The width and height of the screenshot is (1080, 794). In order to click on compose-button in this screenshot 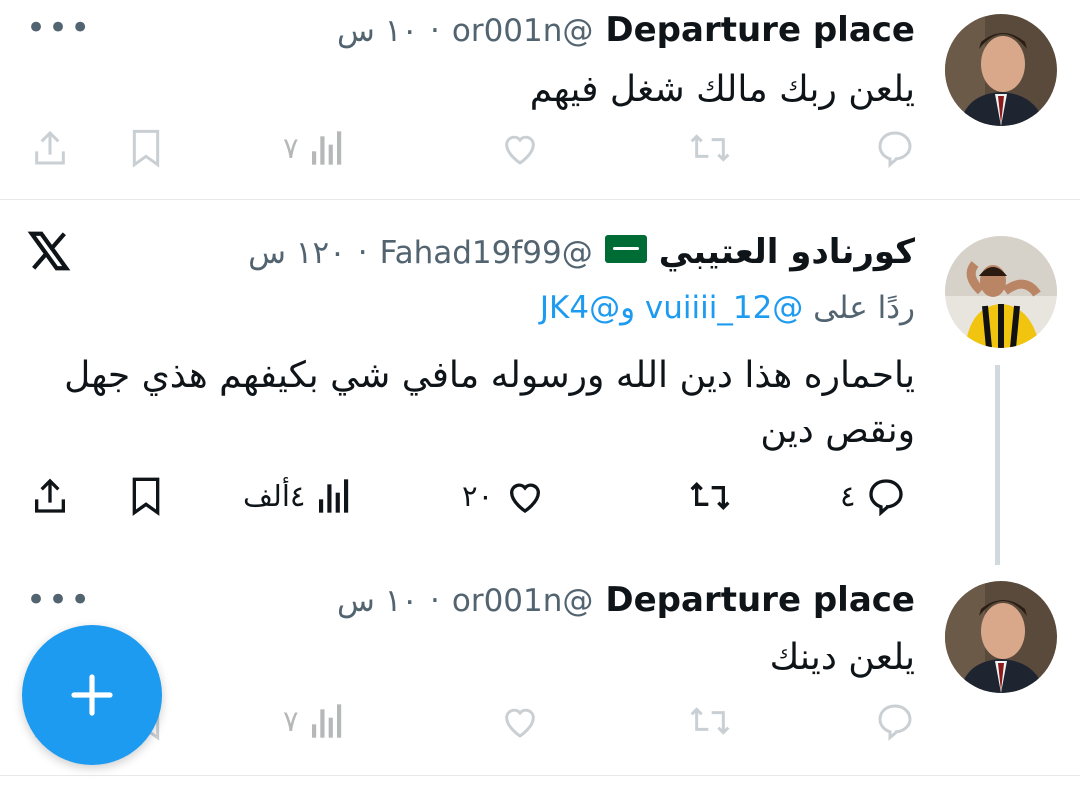, I will do `click(92, 695)`.